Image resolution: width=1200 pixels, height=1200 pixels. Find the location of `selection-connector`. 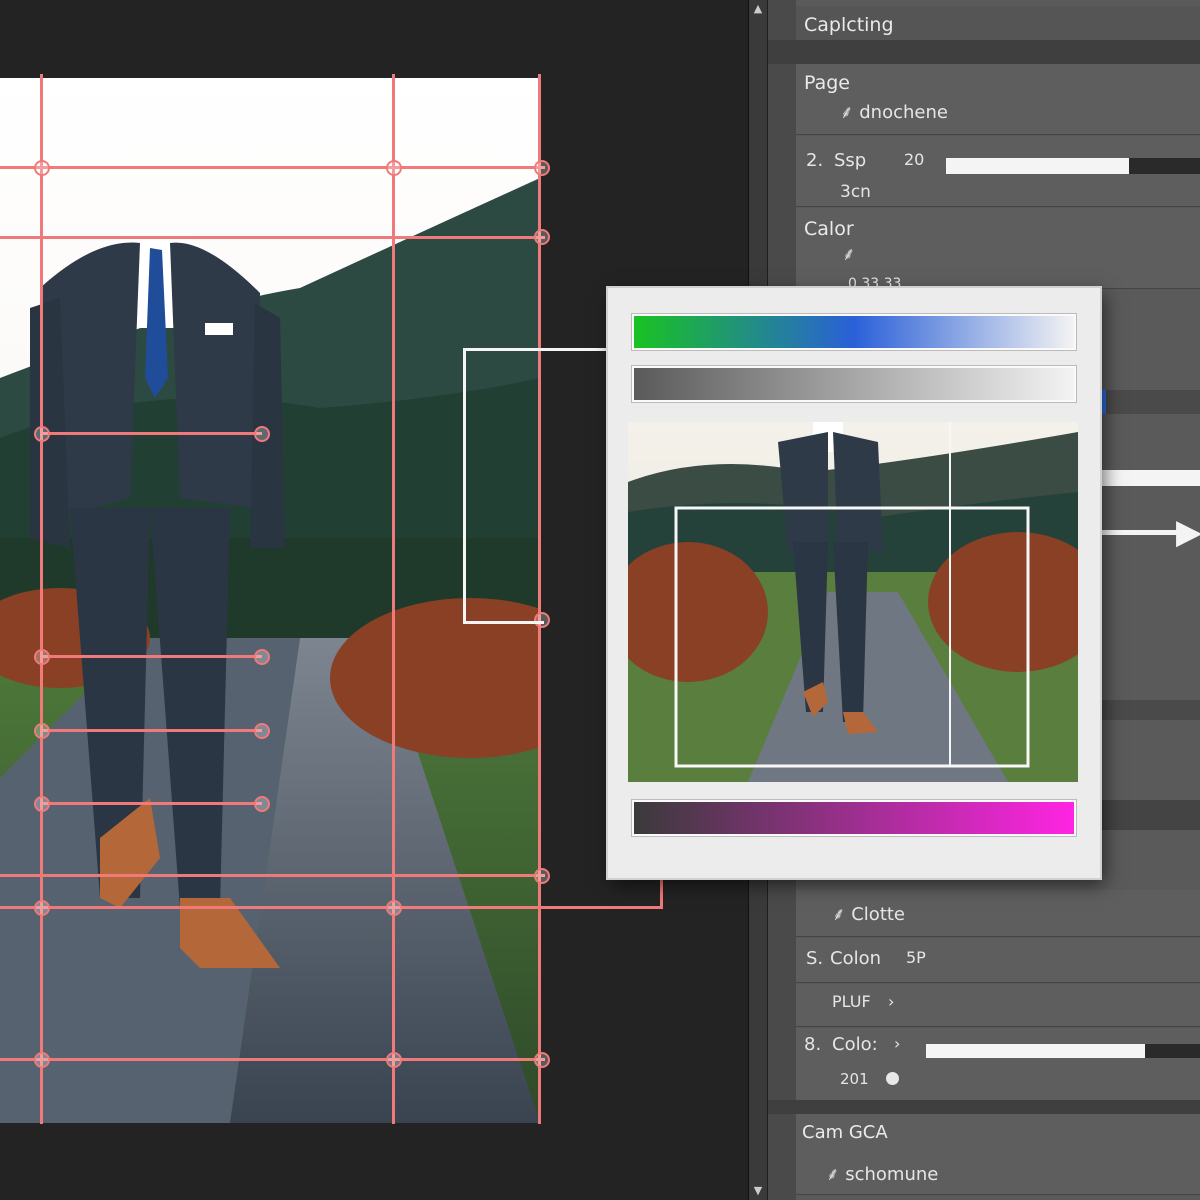

selection-connector is located at coordinates (503, 486).